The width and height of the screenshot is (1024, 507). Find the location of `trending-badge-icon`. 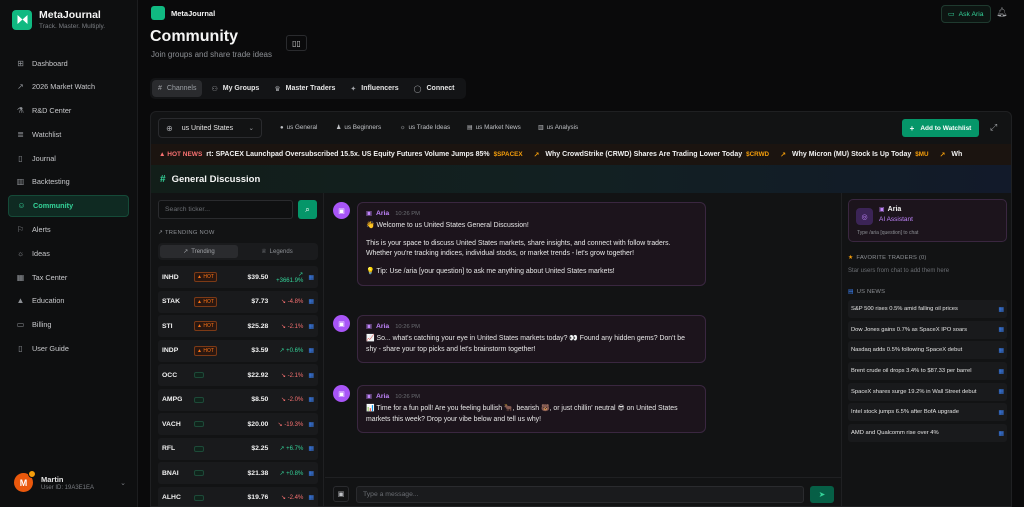

trending-badge-icon is located at coordinates (199, 497).